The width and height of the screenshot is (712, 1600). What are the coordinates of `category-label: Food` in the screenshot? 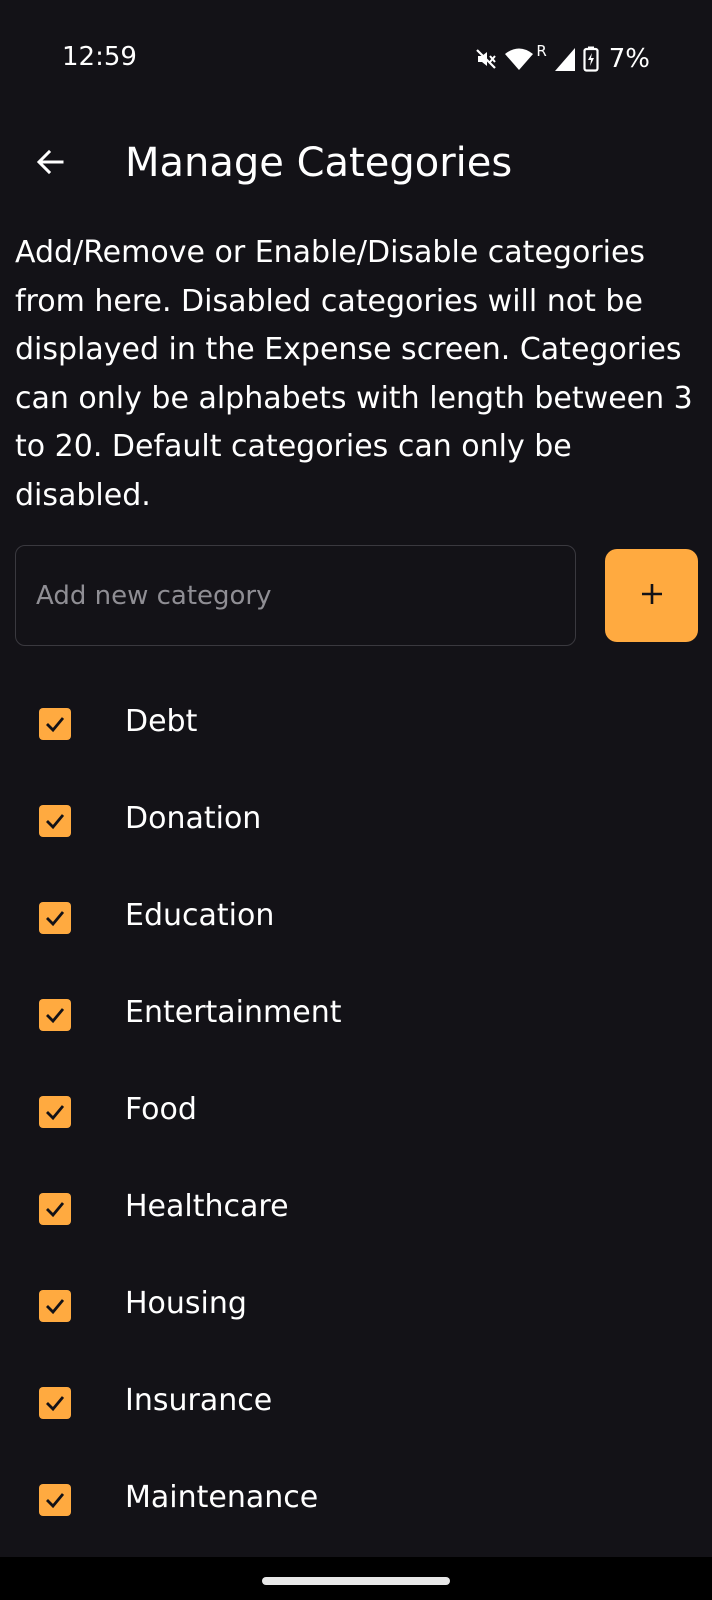 It's located at (161, 1109).